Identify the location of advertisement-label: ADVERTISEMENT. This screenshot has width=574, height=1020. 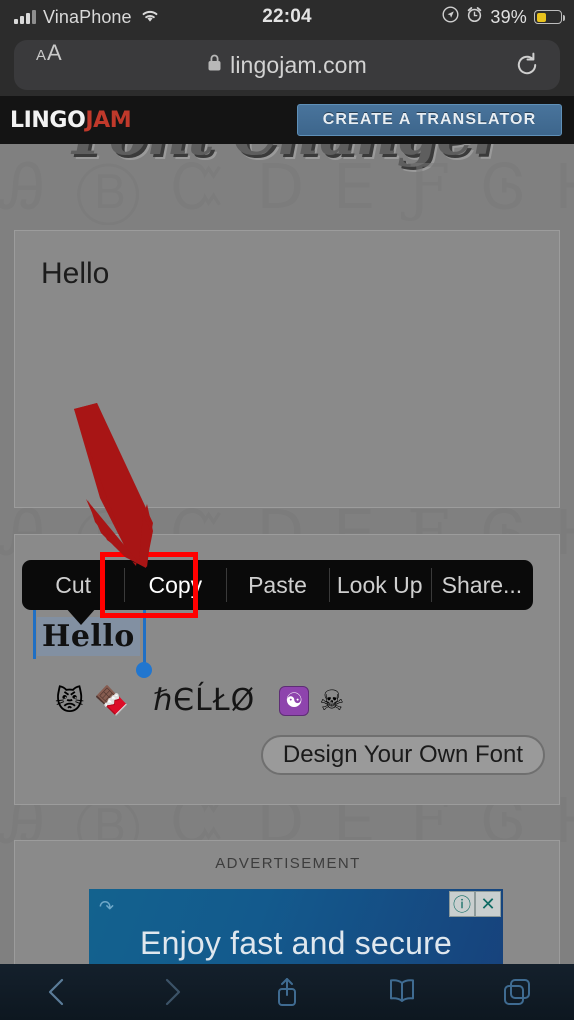
(288, 863).